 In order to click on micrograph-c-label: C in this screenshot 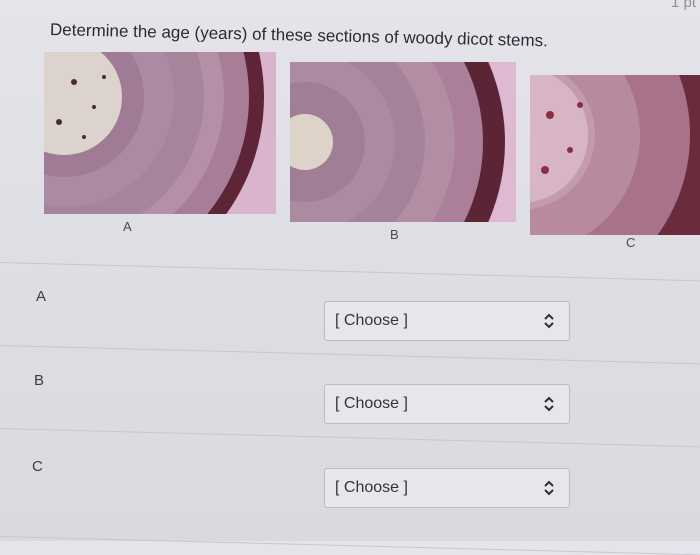, I will do `click(631, 242)`.